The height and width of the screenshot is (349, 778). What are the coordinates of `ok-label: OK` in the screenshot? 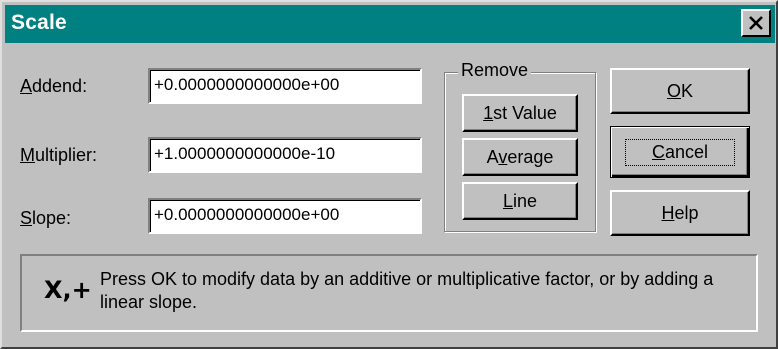 It's located at (680, 90).